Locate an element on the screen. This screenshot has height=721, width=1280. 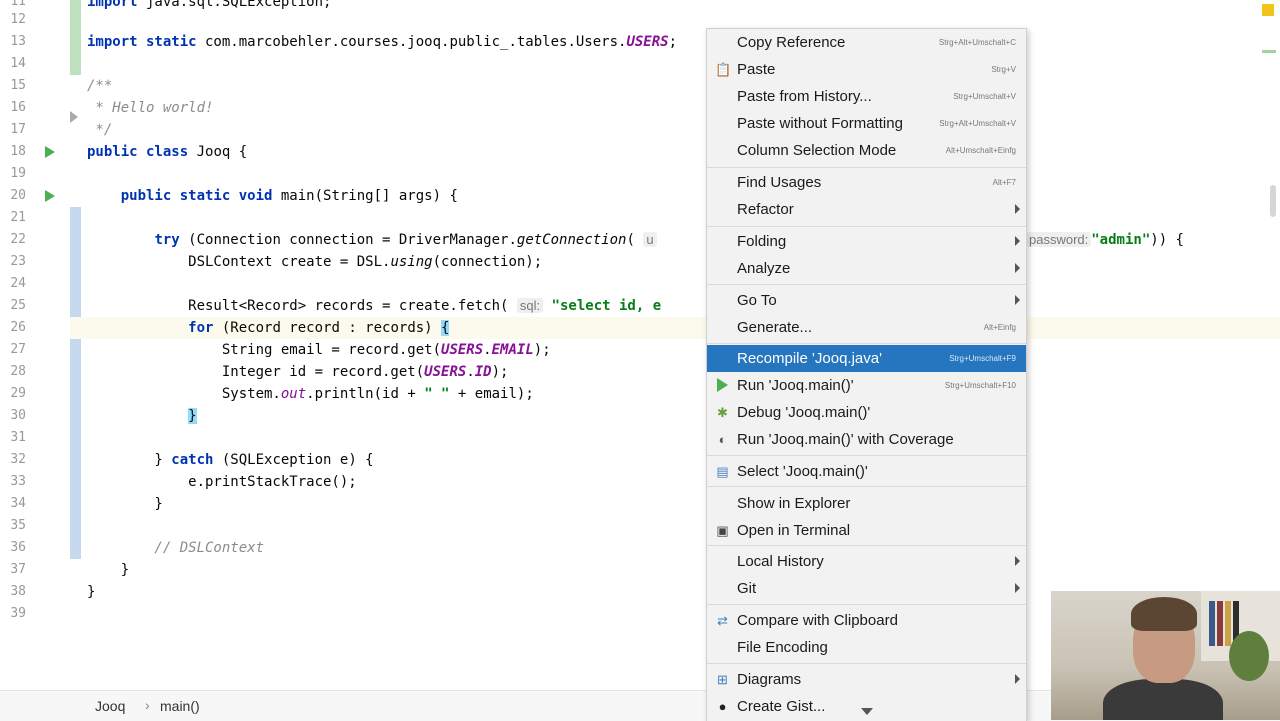
menu-item-debug-main: ✱ Debug 'Jooq.main()' is located at coordinates (866, 412).